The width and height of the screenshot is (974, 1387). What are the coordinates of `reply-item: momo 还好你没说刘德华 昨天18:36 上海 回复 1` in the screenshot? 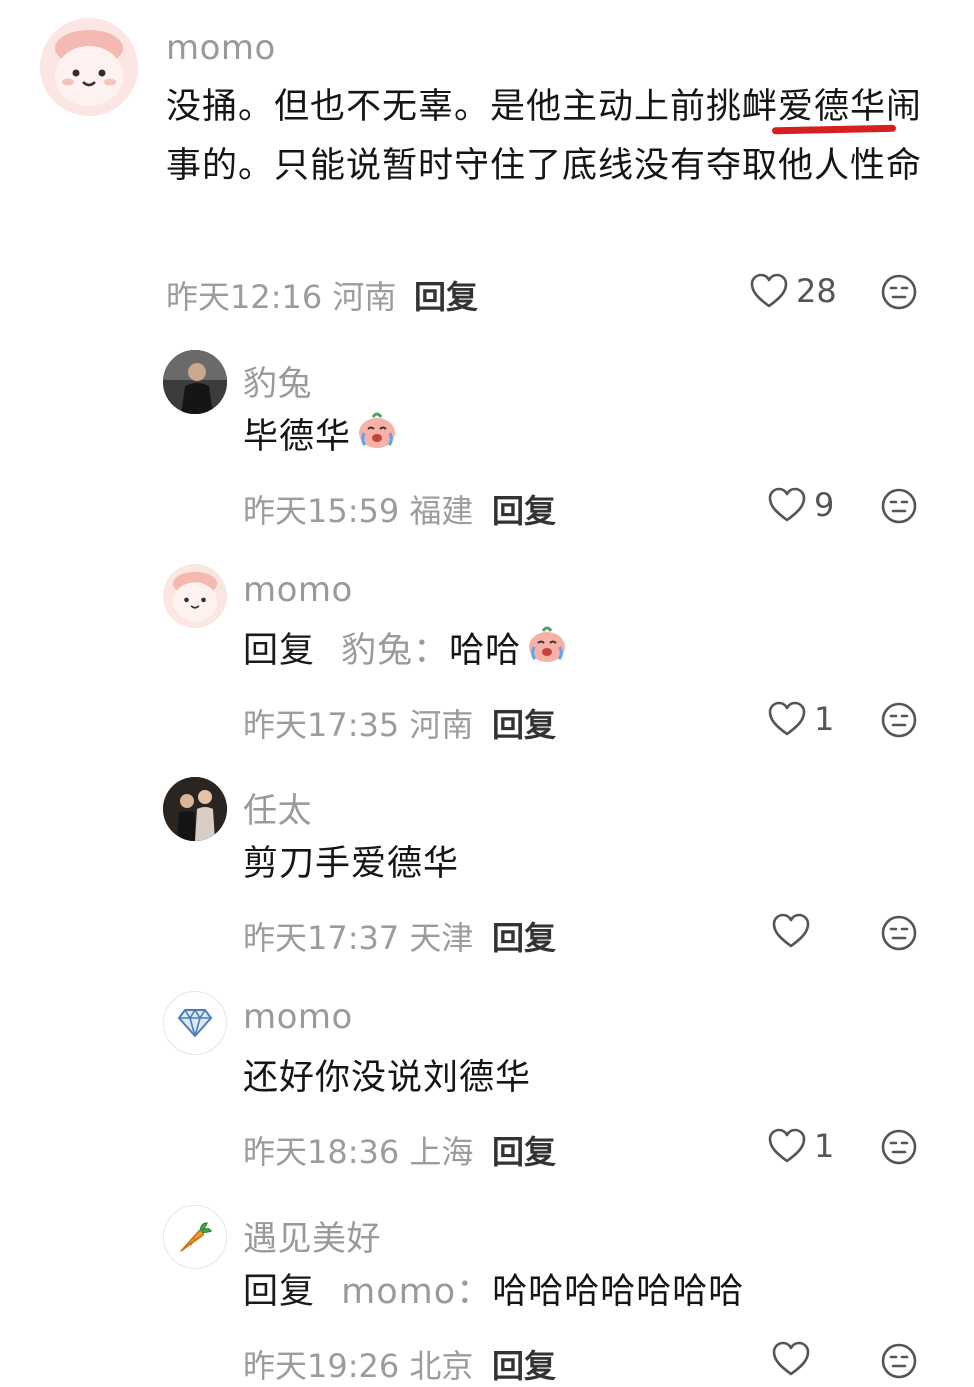 It's located at (487, 1081).